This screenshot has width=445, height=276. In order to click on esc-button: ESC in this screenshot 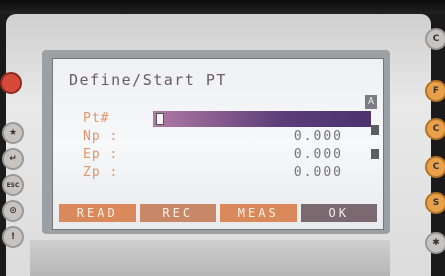, I will do `click(13, 185)`.